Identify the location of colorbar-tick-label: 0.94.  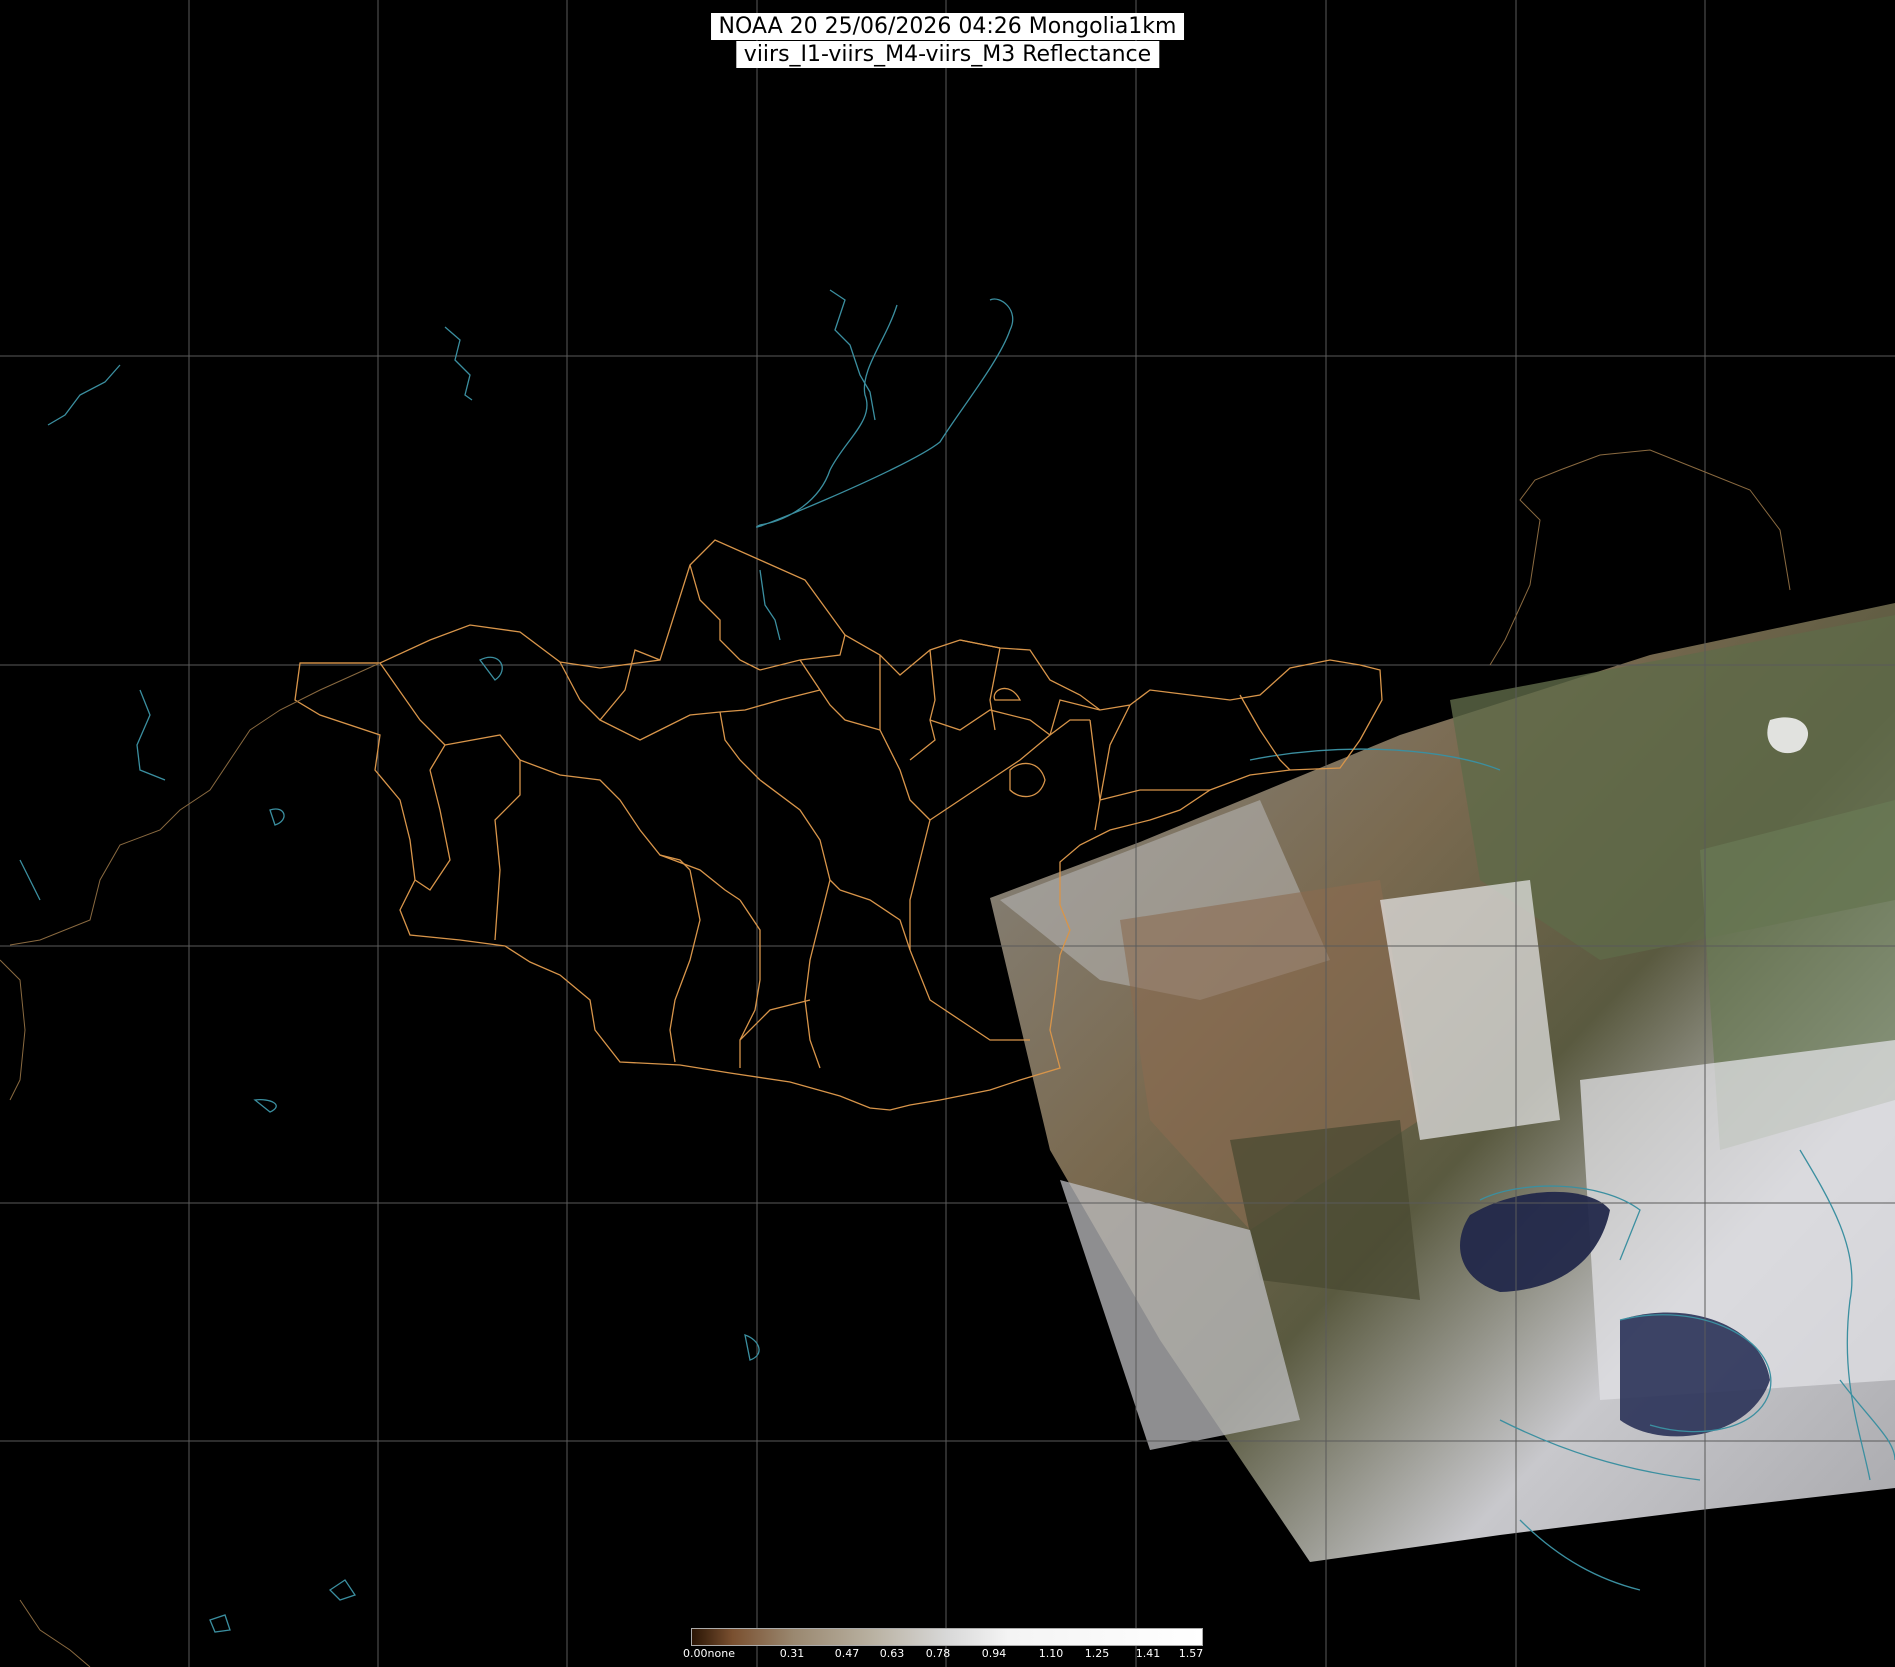
(994, 1653).